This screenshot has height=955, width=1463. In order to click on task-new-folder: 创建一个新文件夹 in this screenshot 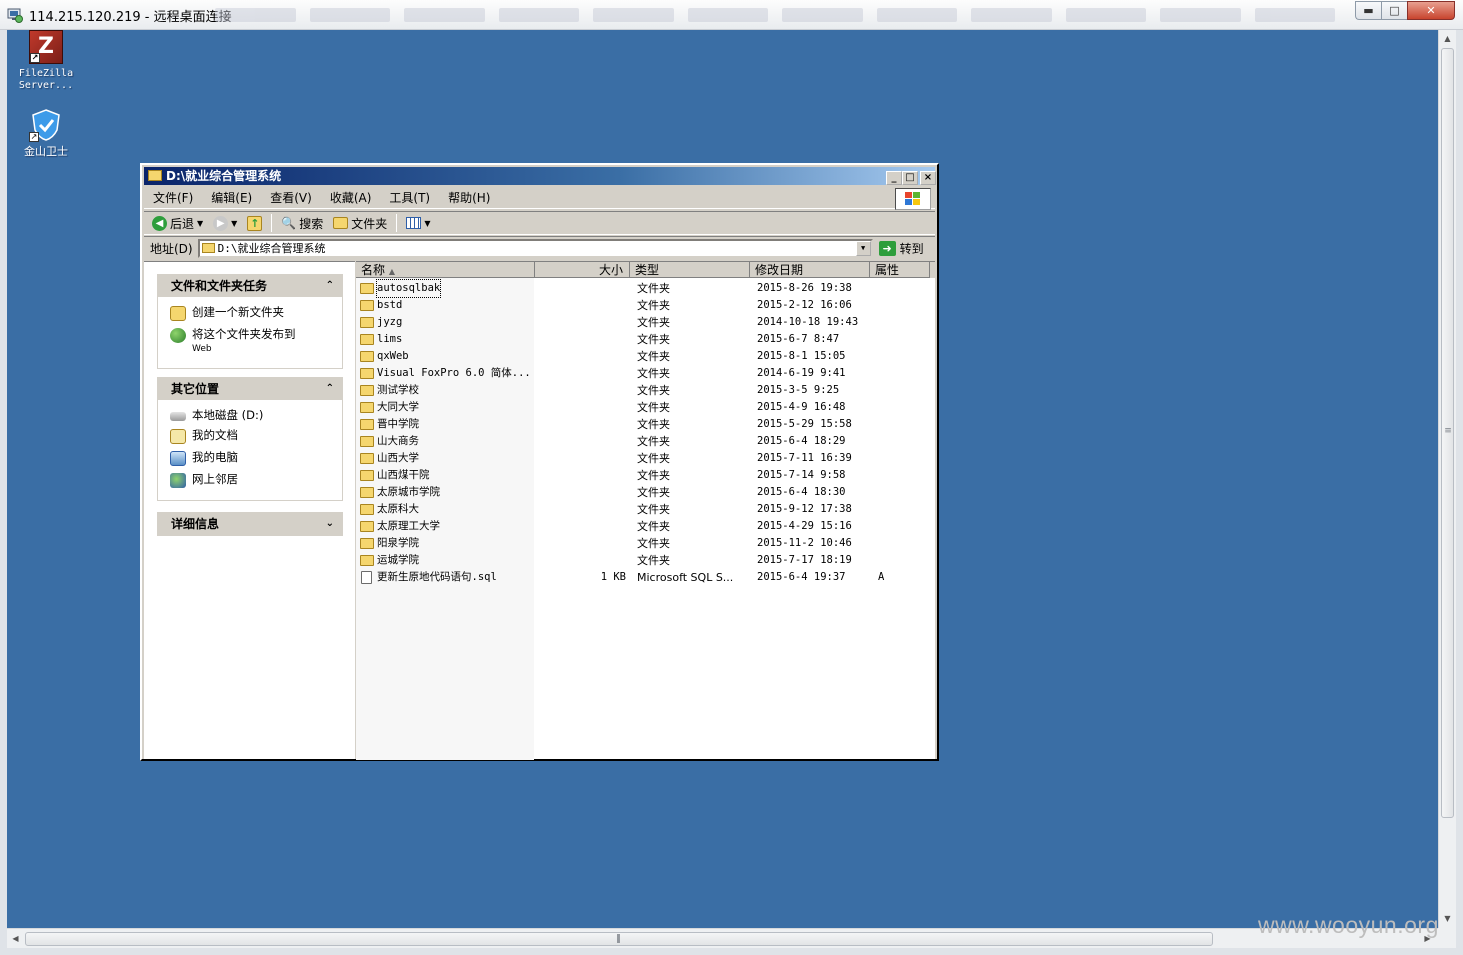, I will do `click(256, 313)`.